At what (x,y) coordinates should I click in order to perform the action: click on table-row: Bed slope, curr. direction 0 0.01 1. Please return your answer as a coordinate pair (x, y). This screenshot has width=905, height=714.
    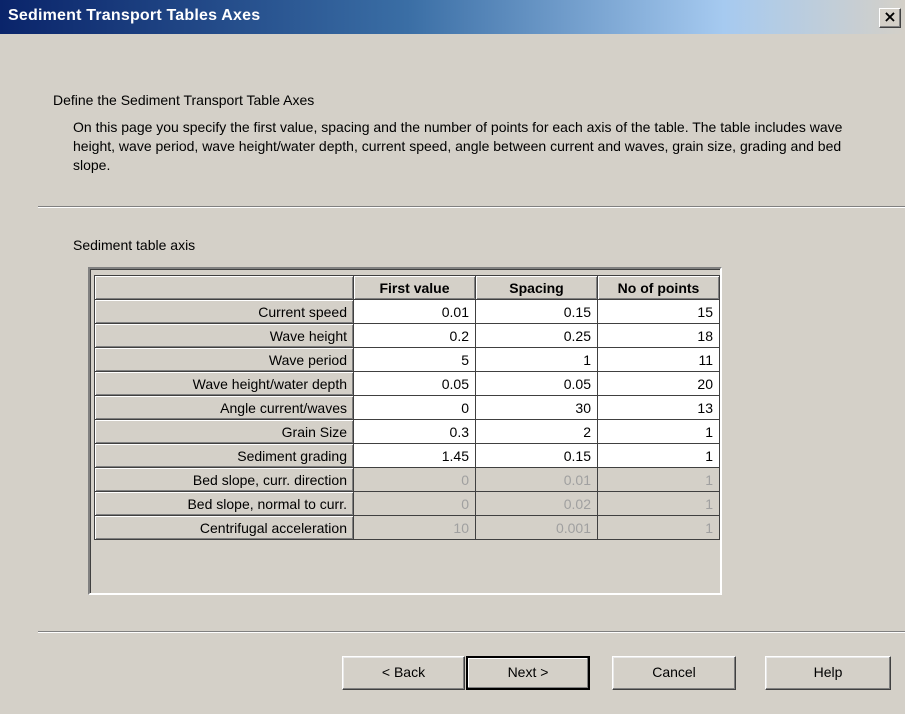
    Looking at the image, I should click on (407, 479).